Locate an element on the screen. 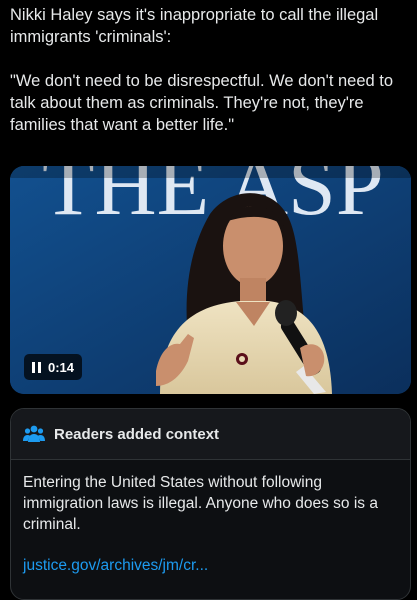  video-timestamp: 0:14 is located at coordinates (53, 367).